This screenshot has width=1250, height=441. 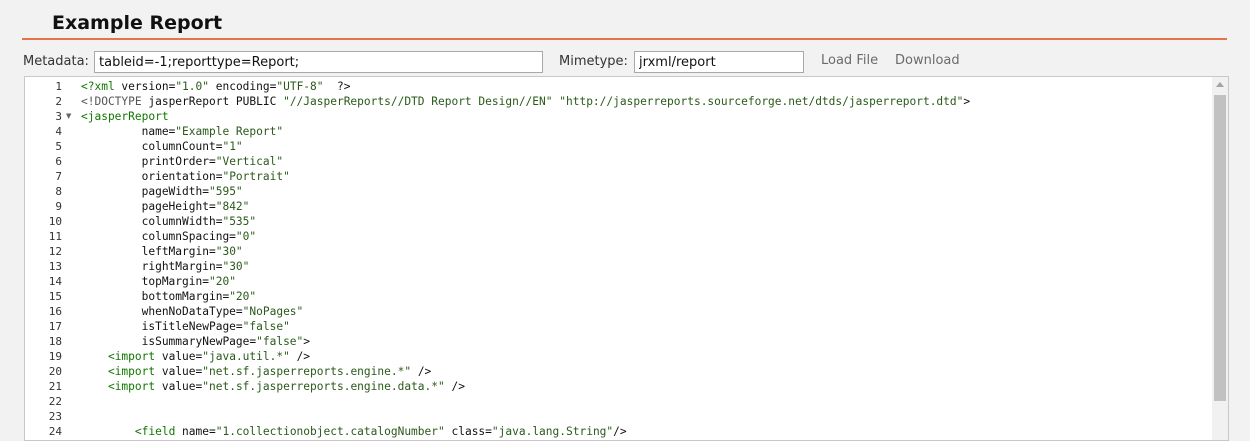 What do you see at coordinates (55, 236) in the screenshot?
I see `line-number: 11` at bounding box center [55, 236].